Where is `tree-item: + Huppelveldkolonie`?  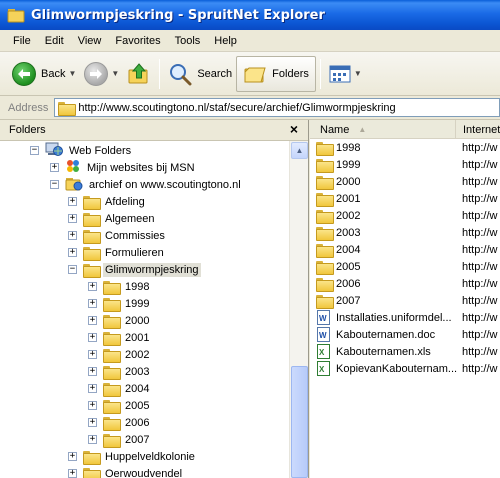
tree-item: + Huppelveldkolonie is located at coordinates (132, 456).